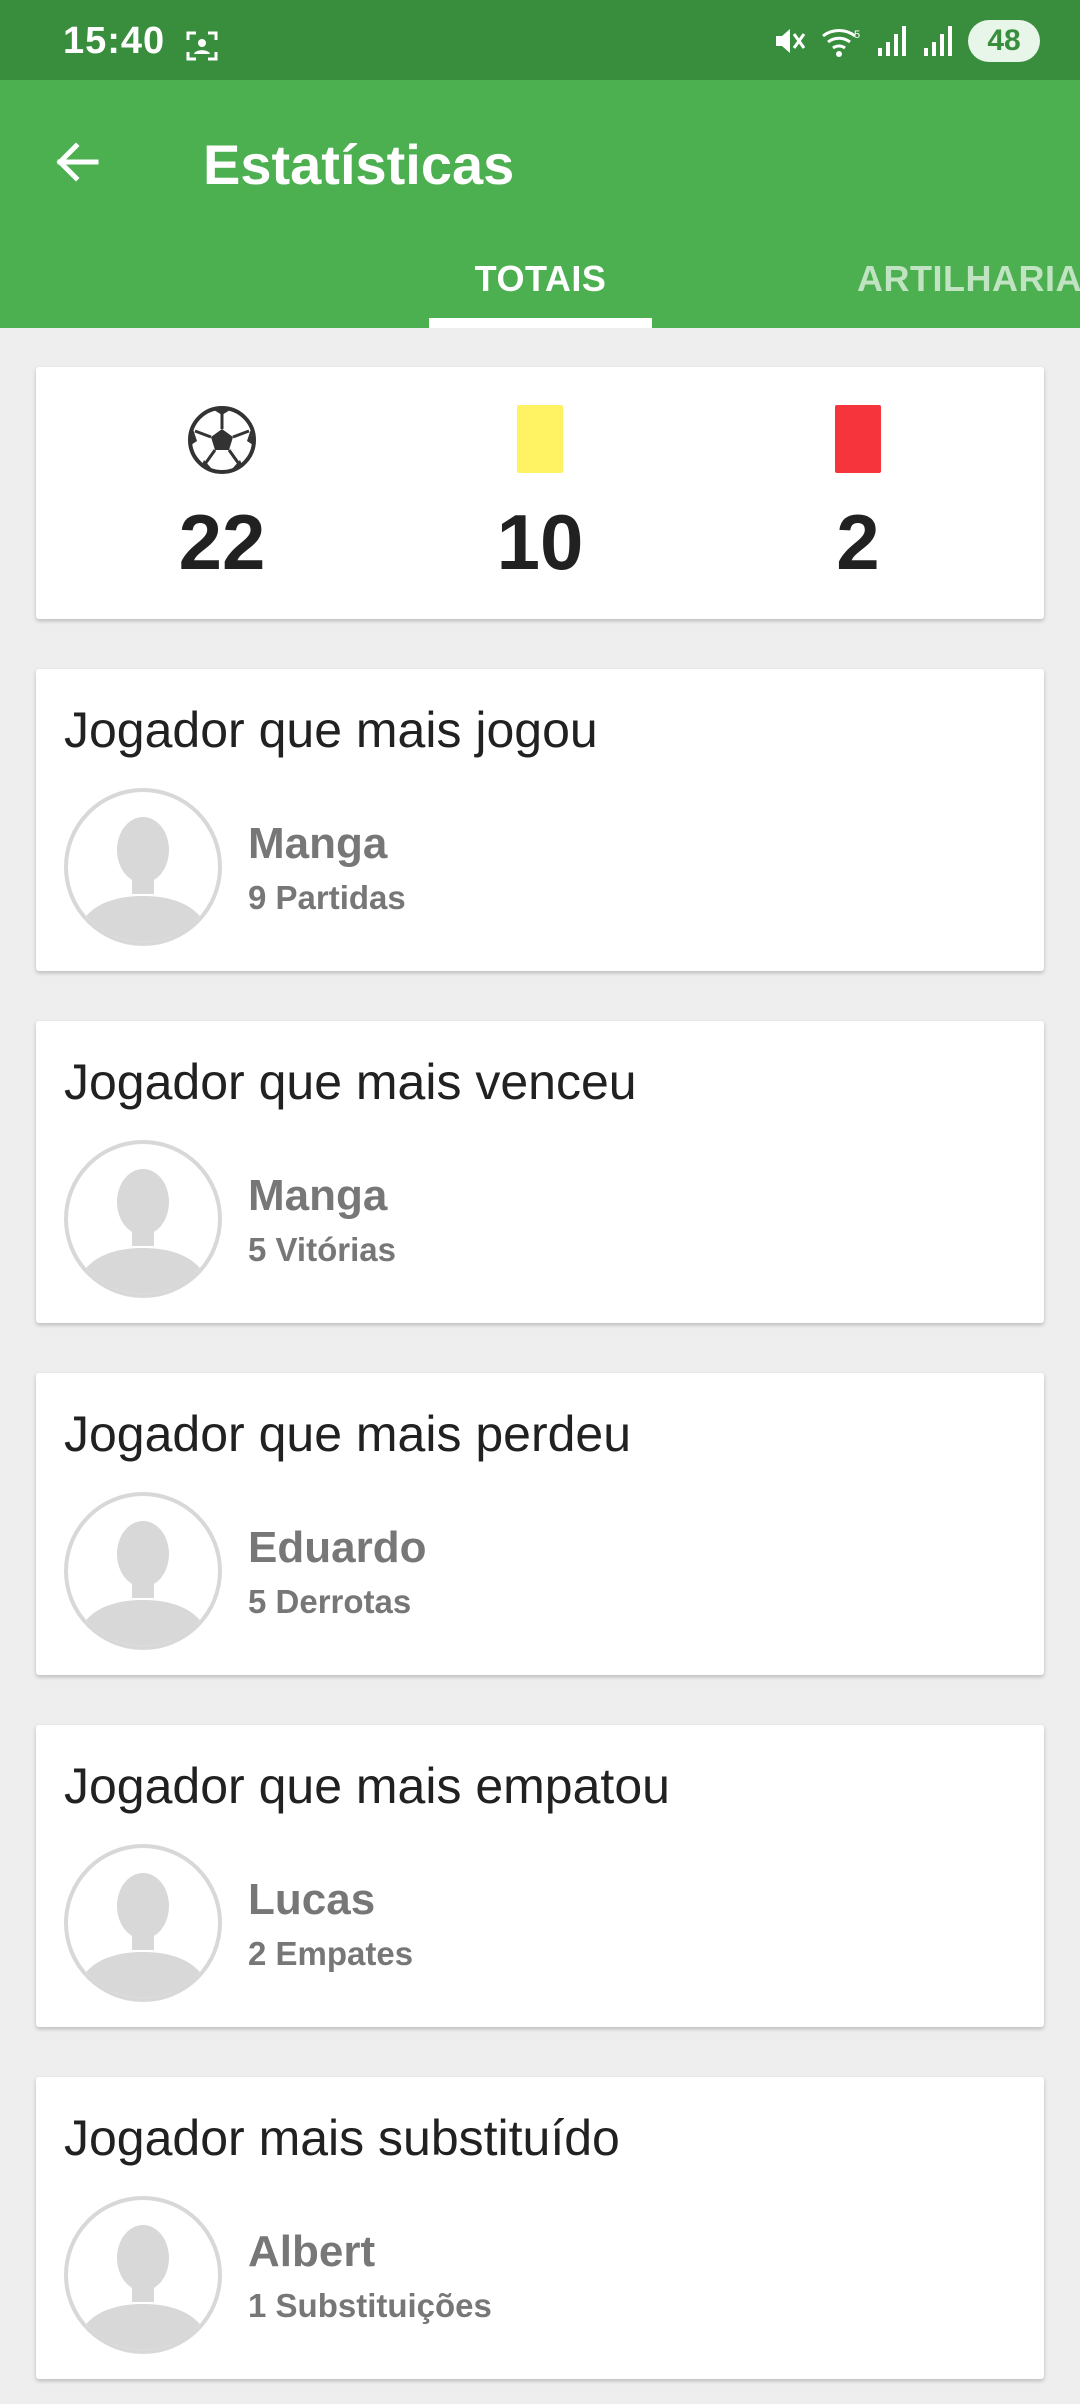 The image size is (1080, 2404). What do you see at coordinates (202, 46) in the screenshot?
I see `screenshot-icon` at bounding box center [202, 46].